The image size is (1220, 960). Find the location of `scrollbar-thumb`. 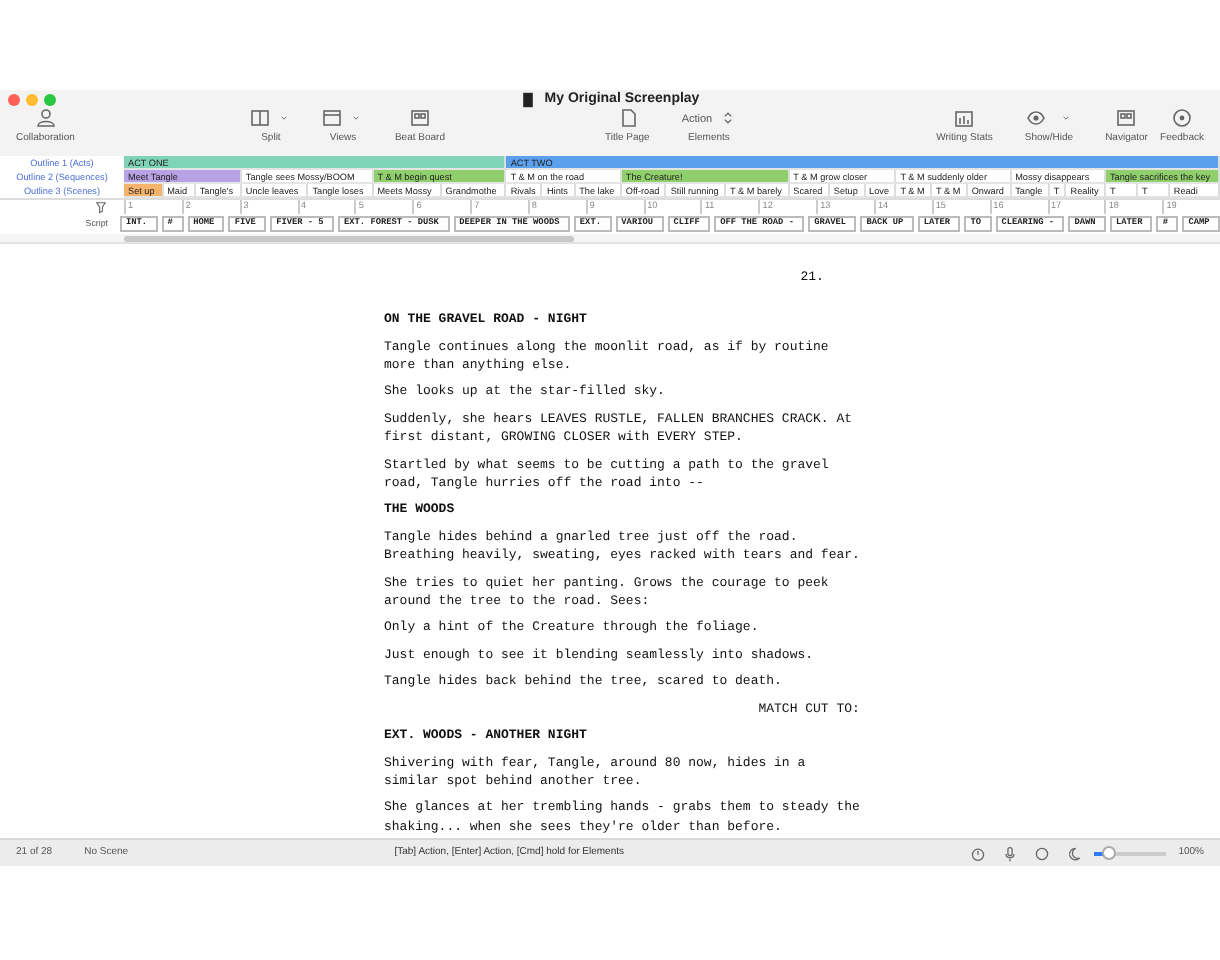

scrollbar-thumb is located at coordinates (349, 238).